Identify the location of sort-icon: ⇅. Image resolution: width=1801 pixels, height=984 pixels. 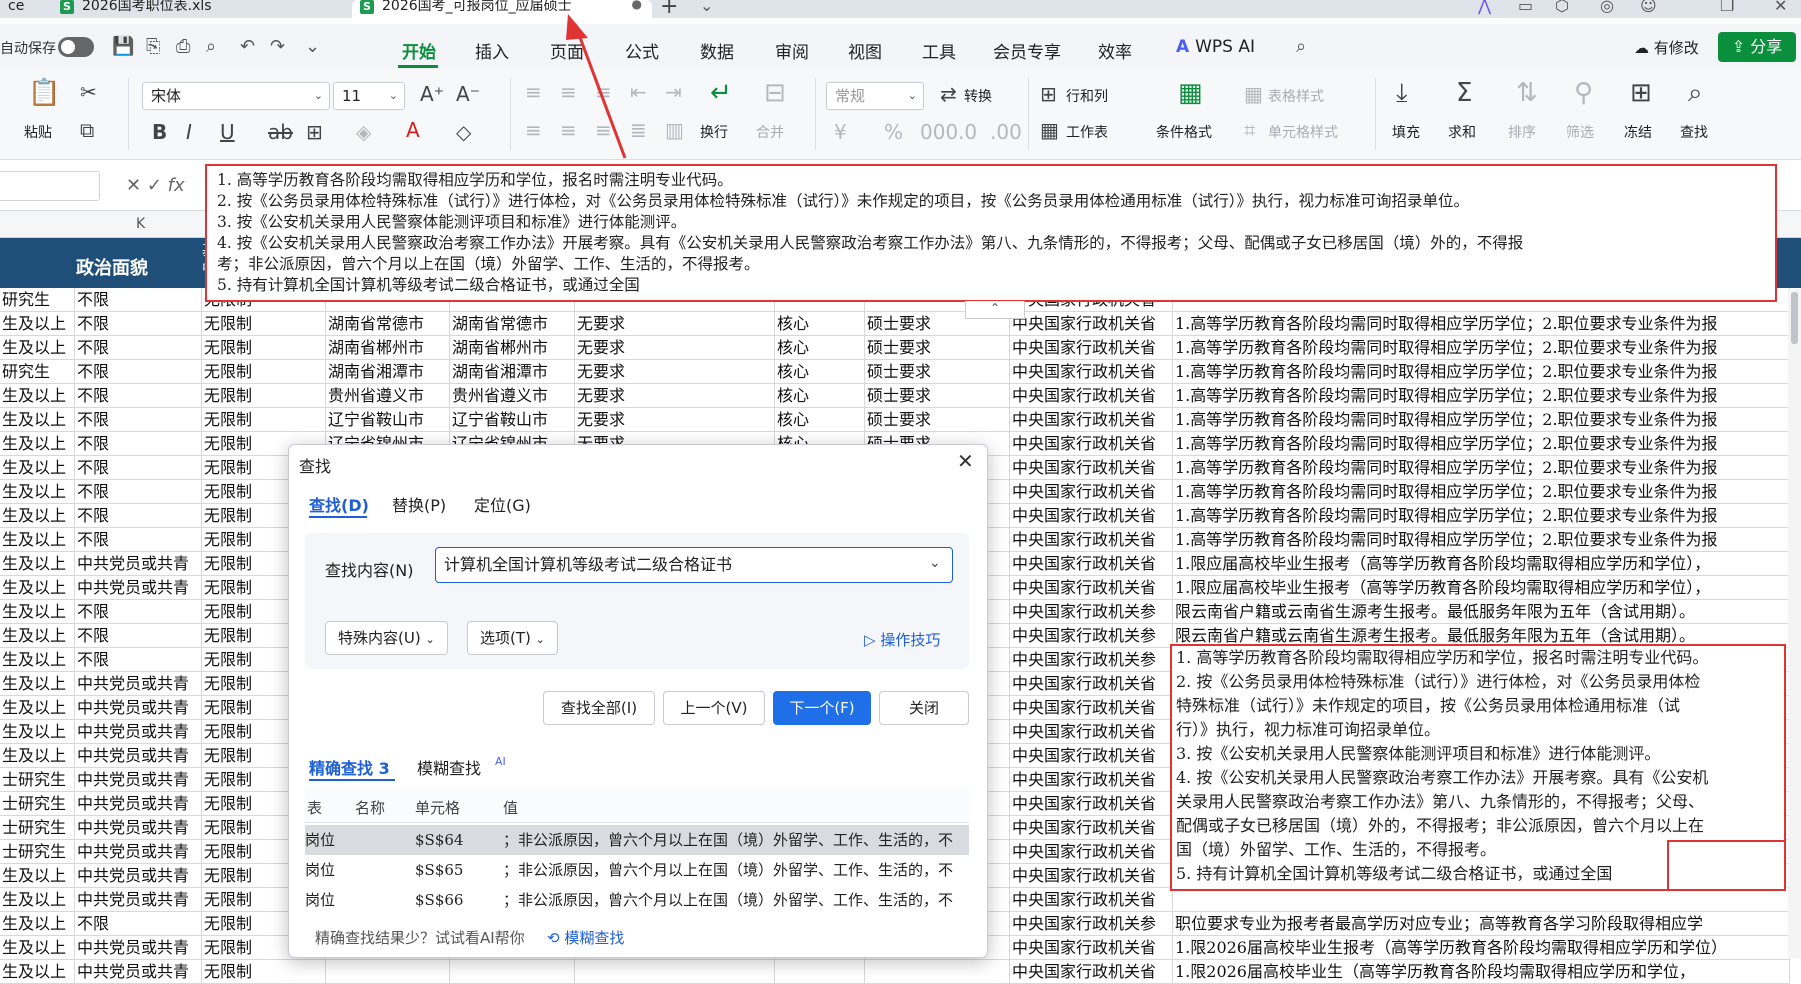
(1527, 93).